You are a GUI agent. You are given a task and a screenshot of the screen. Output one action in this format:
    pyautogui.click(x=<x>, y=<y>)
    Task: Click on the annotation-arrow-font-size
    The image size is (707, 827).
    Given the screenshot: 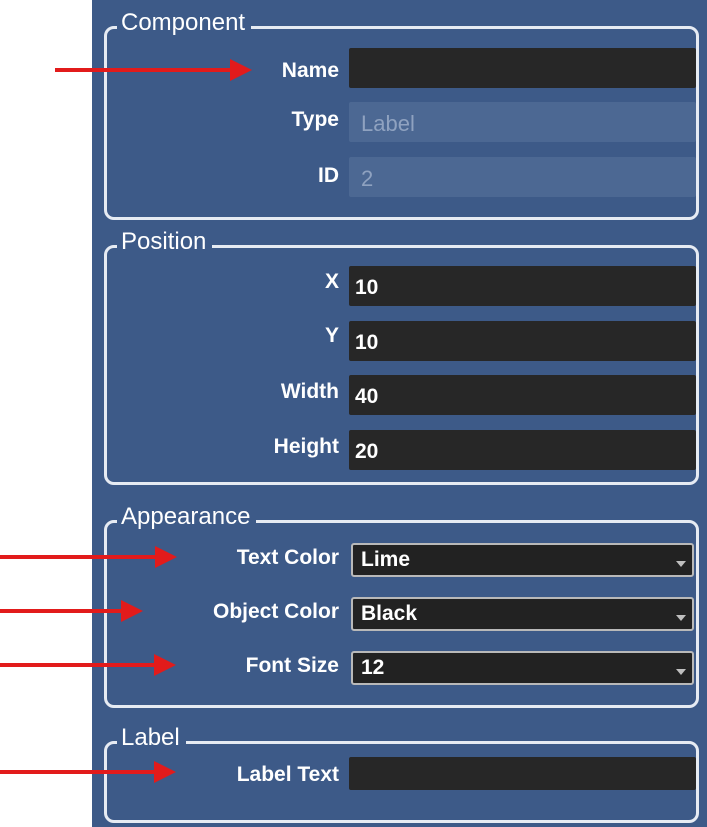 What is the action you would take?
    pyautogui.click(x=88, y=665)
    